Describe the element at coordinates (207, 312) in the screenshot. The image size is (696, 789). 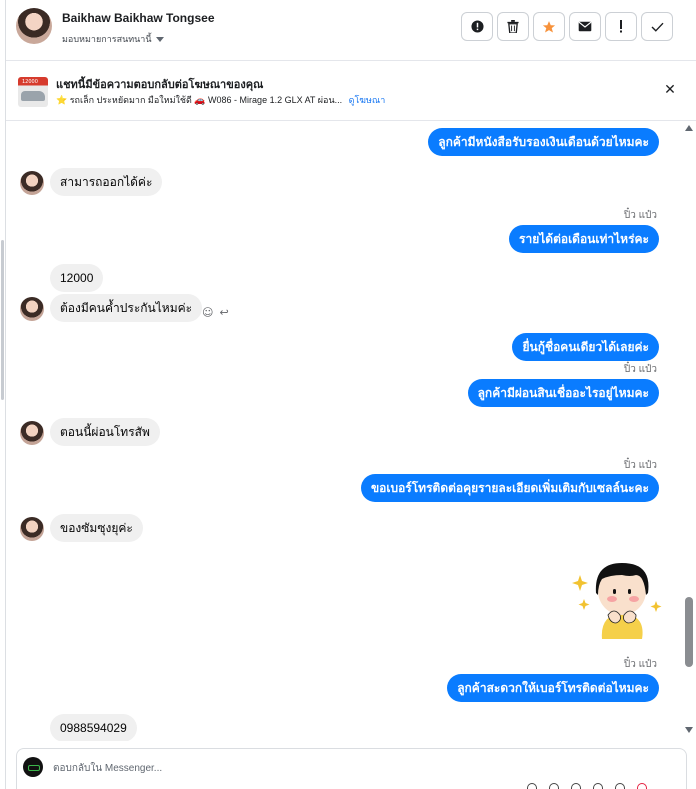
I see `react-emoji-icon: ☺` at that location.